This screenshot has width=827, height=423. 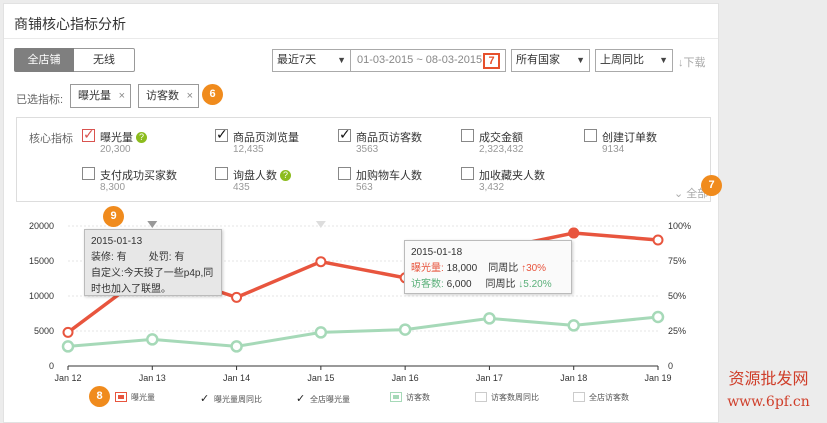 I want to click on x-tick-label: Jan 12, so click(x=67, y=378).